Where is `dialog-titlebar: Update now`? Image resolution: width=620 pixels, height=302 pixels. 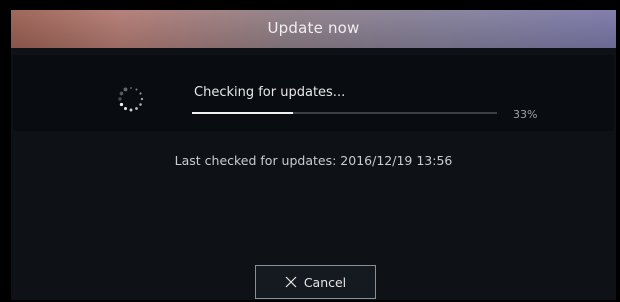 dialog-titlebar: Update now is located at coordinates (313, 29).